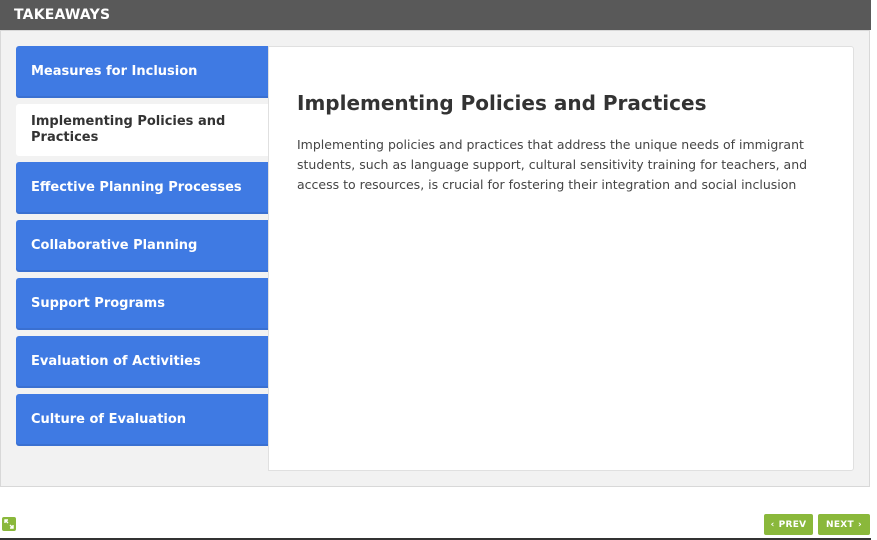 The height and width of the screenshot is (540, 877). I want to click on prev-button: ‹ PREV, so click(788, 524).